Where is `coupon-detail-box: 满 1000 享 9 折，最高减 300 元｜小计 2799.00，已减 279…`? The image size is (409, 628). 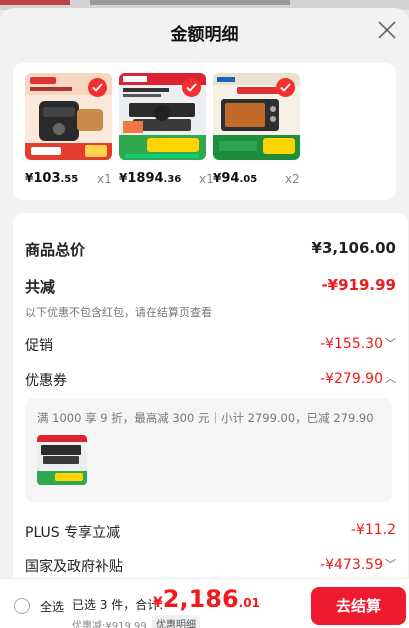 coupon-detail-box: 满 1000 享 9 折，最高减 300 元｜小计 2799.00，已减 279… is located at coordinates (208, 450).